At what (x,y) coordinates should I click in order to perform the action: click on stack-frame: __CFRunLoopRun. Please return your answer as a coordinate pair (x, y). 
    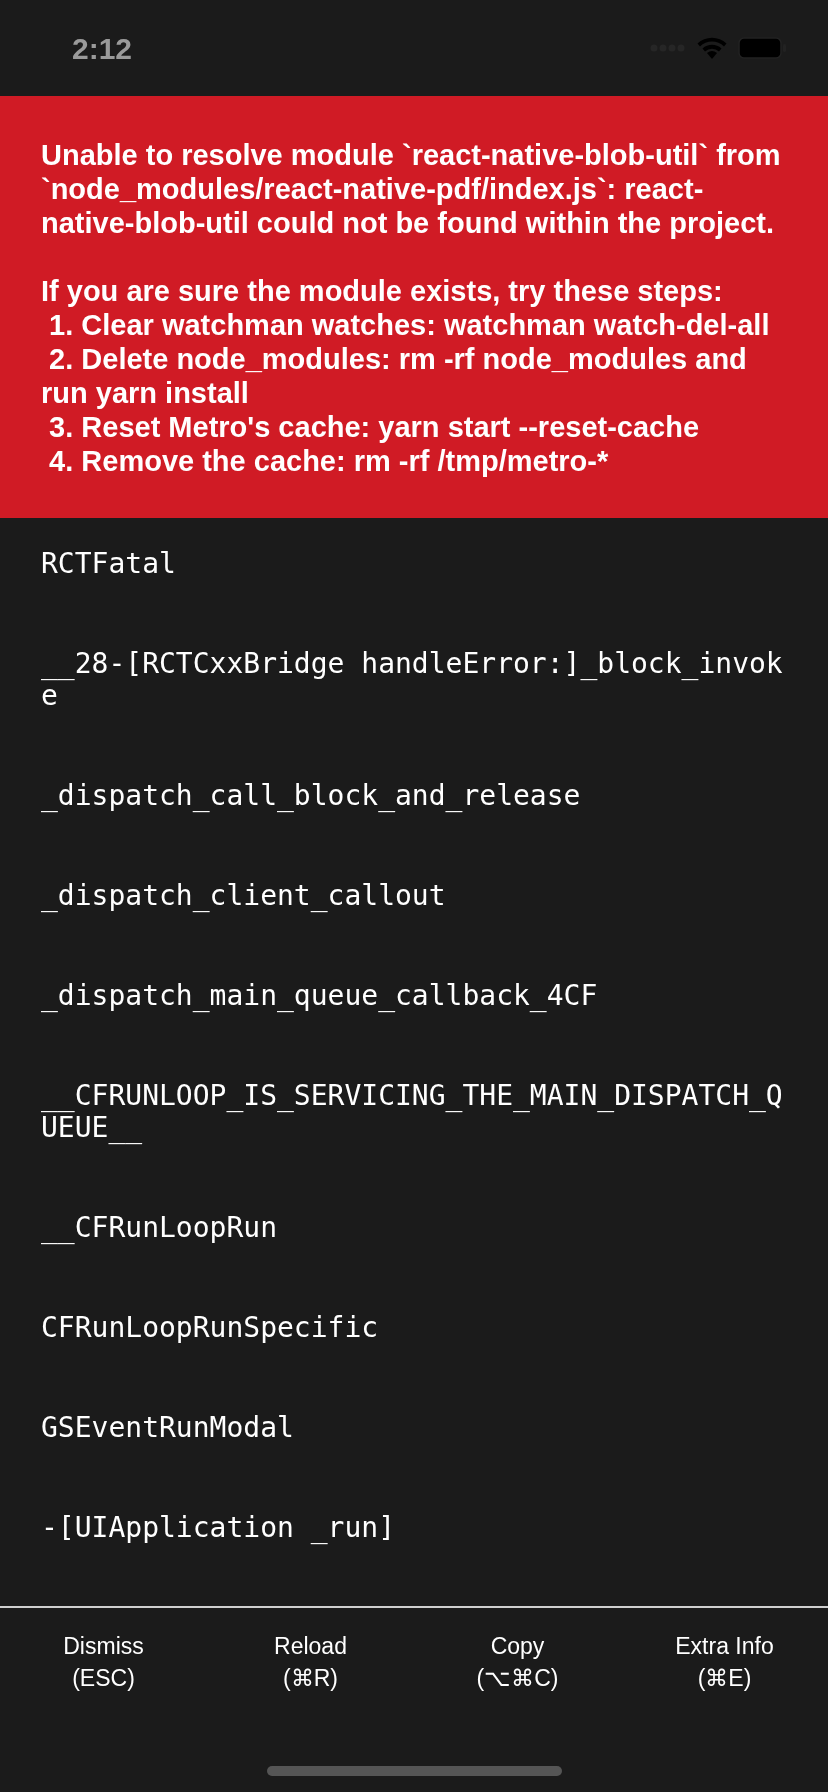
    Looking at the image, I should click on (414, 1228).